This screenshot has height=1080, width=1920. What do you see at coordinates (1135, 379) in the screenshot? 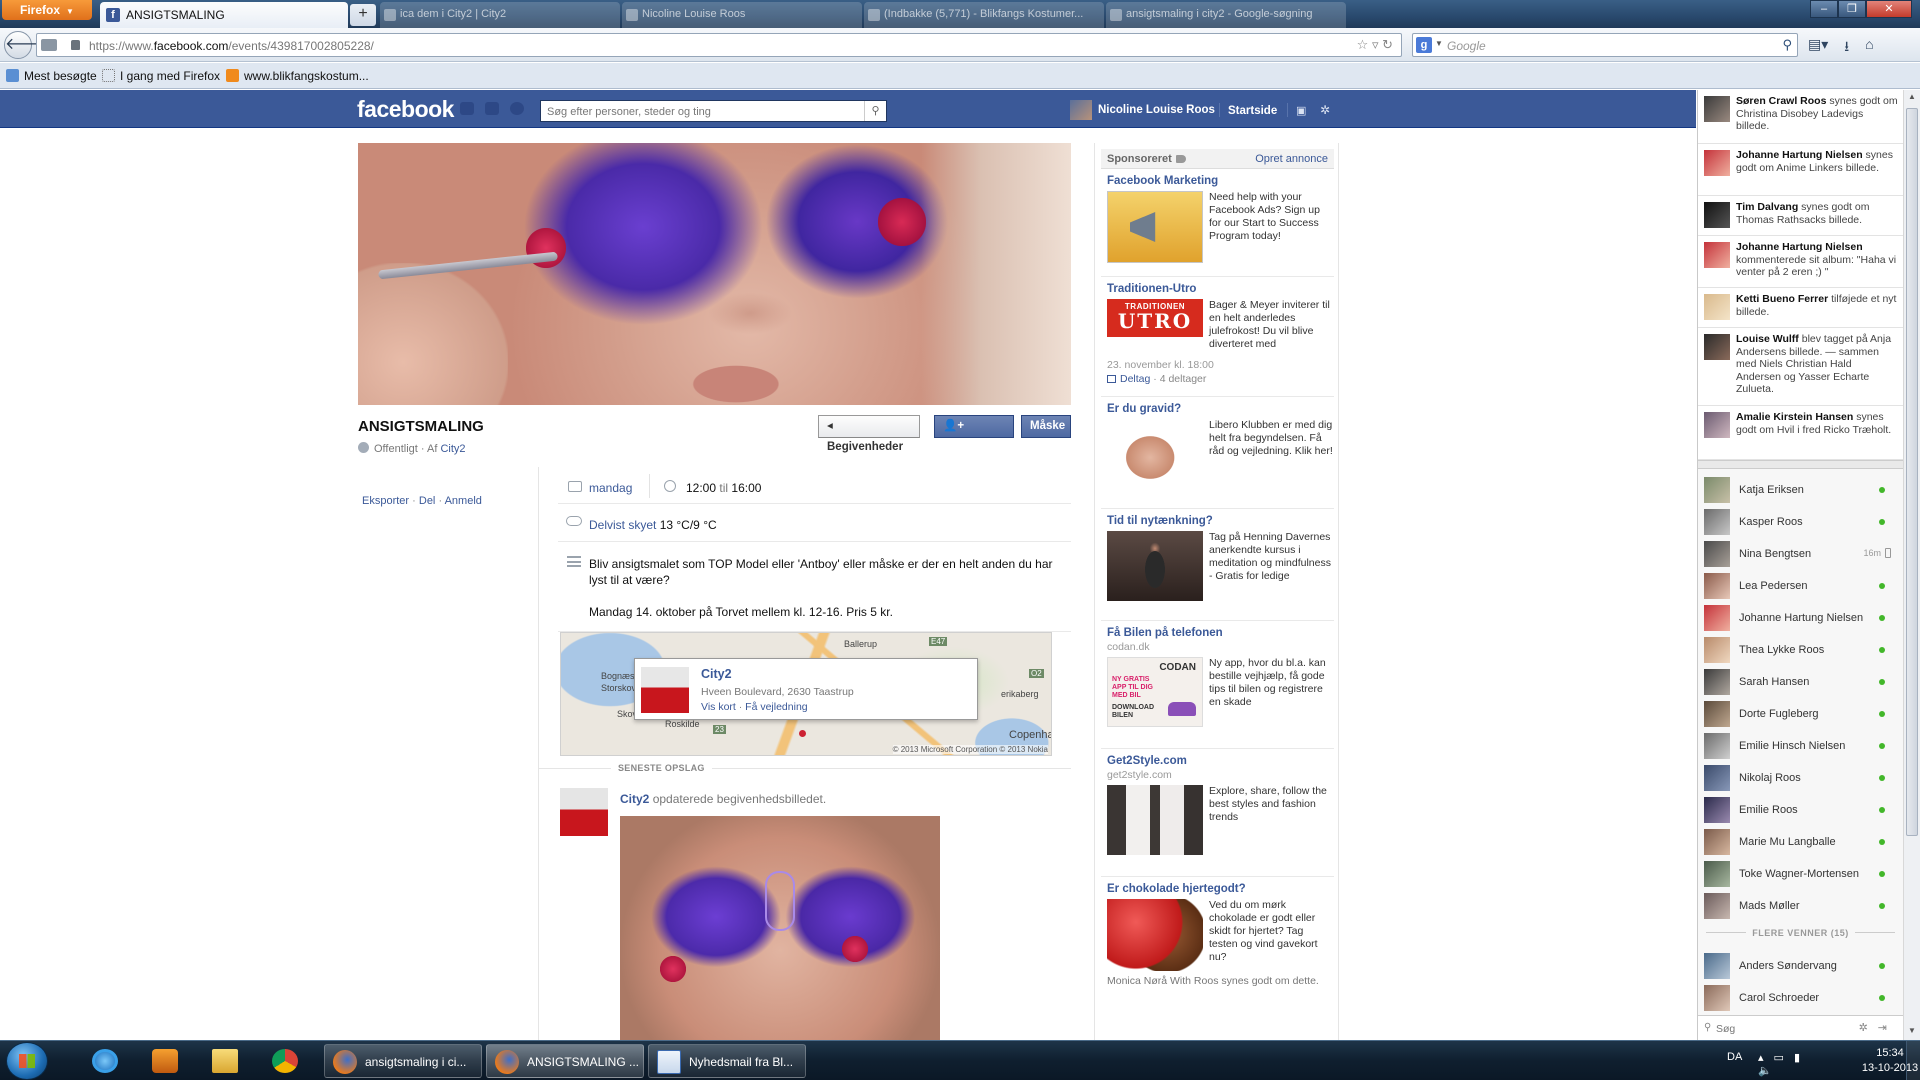
I see `join-event-link: Deltag` at bounding box center [1135, 379].